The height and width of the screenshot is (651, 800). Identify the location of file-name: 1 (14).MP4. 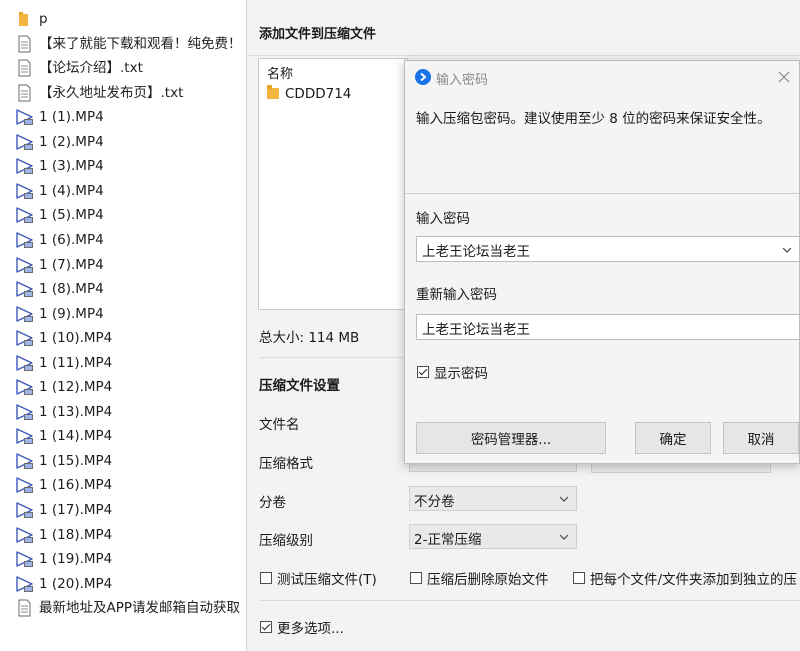
(76, 436).